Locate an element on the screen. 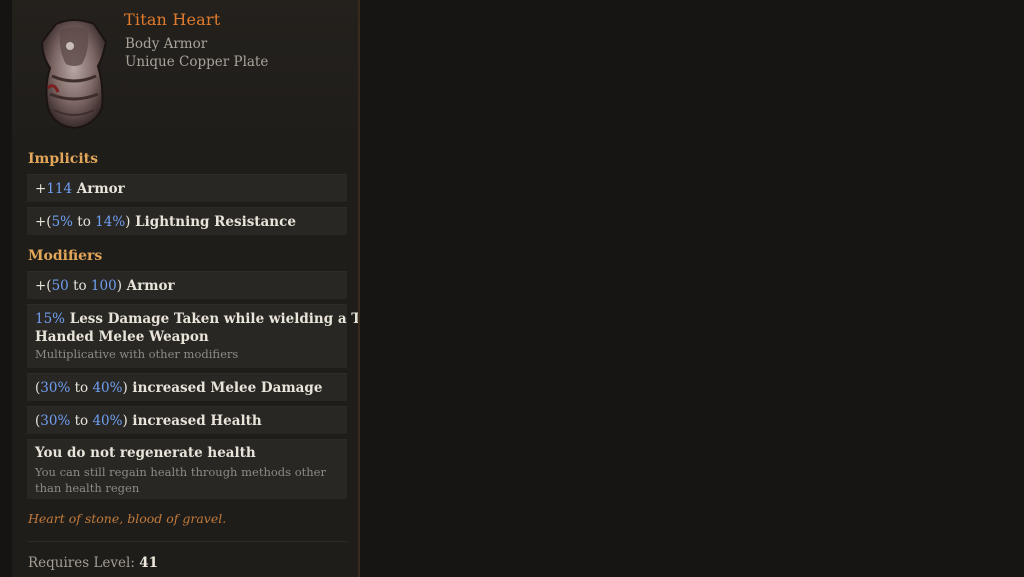 The height and width of the screenshot is (577, 1024). copper-plate-armor-icon is located at coordinates (74, 74).